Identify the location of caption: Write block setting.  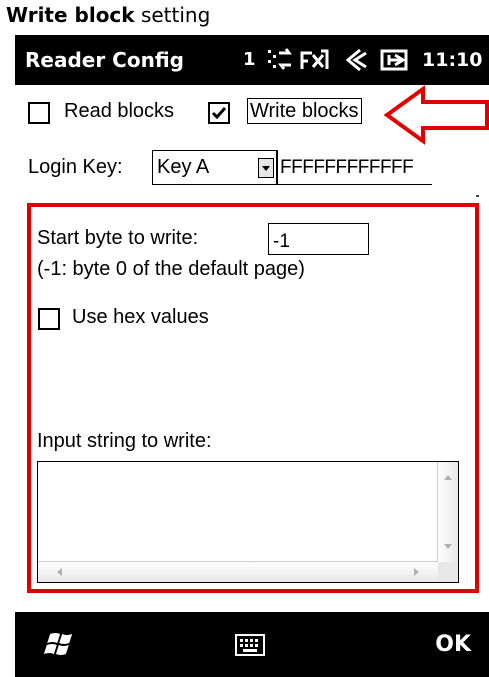
(108, 15).